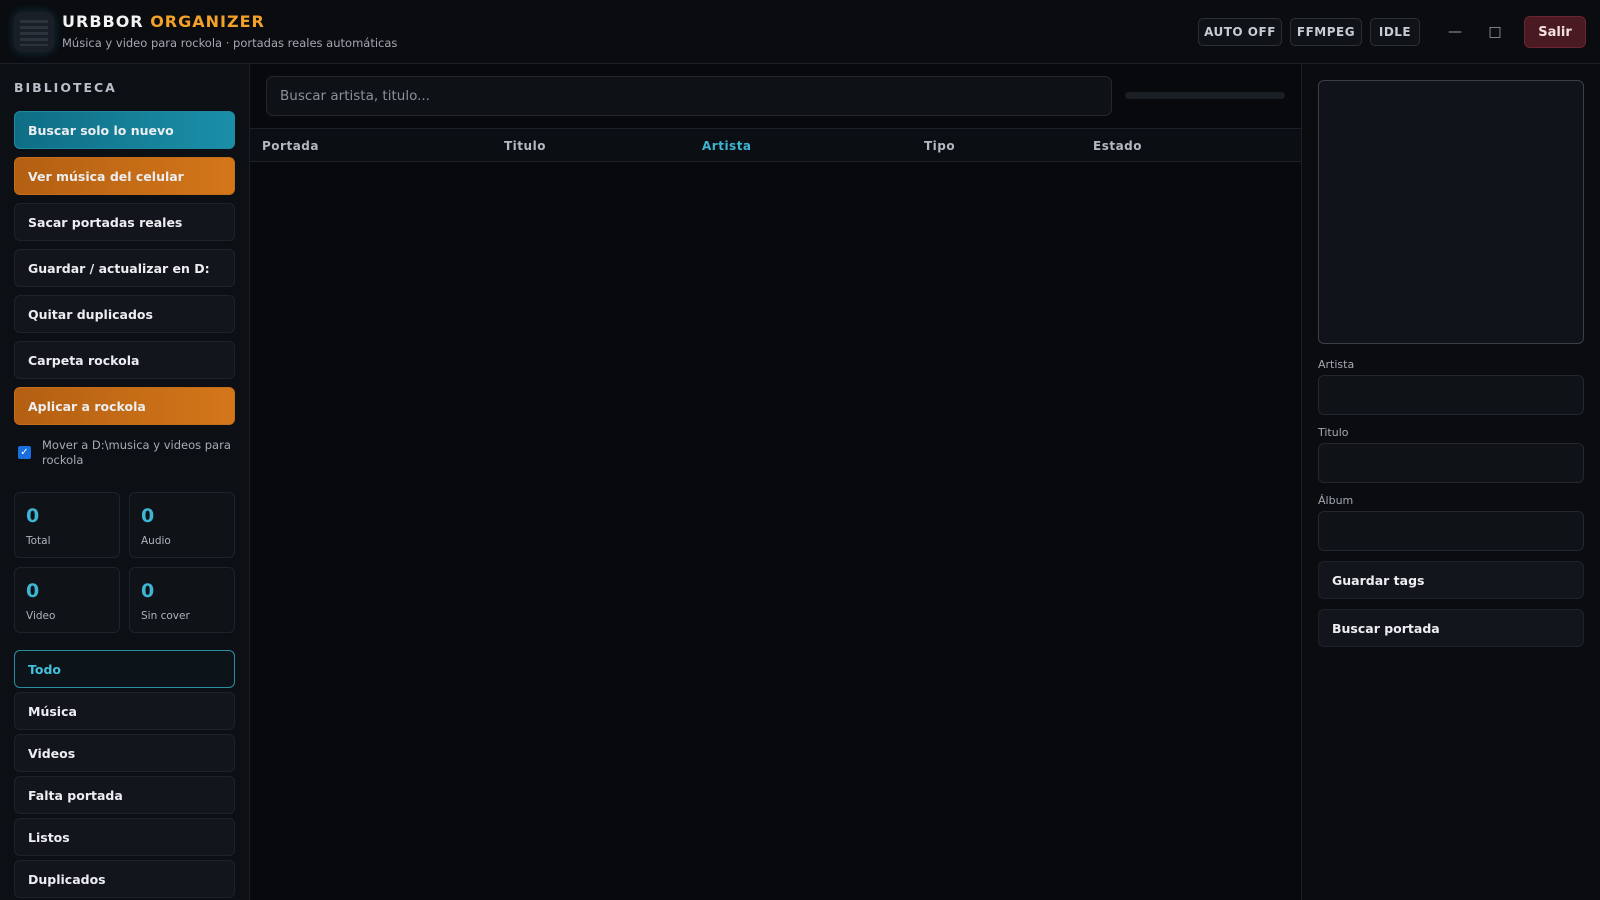  What do you see at coordinates (1451, 395) in the screenshot?
I see `artist-field` at bounding box center [1451, 395].